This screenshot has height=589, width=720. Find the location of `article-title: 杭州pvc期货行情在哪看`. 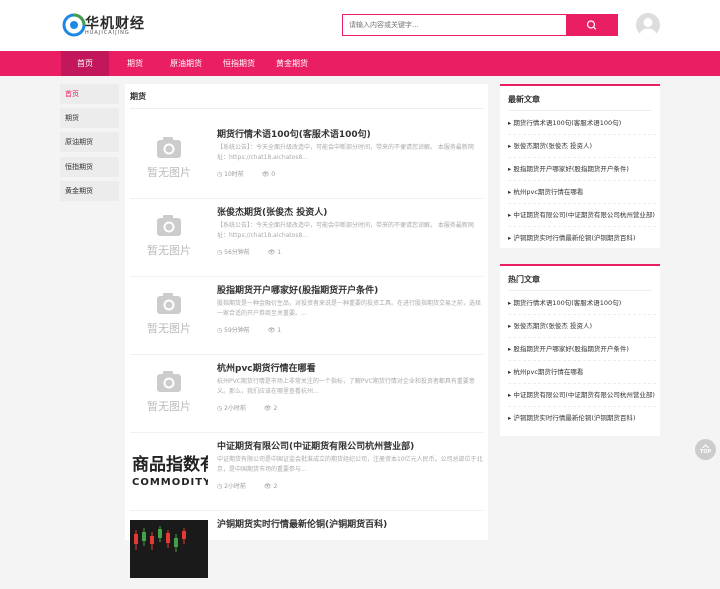

article-title: 杭州pvc期货行情在哪看 is located at coordinates (350, 367).